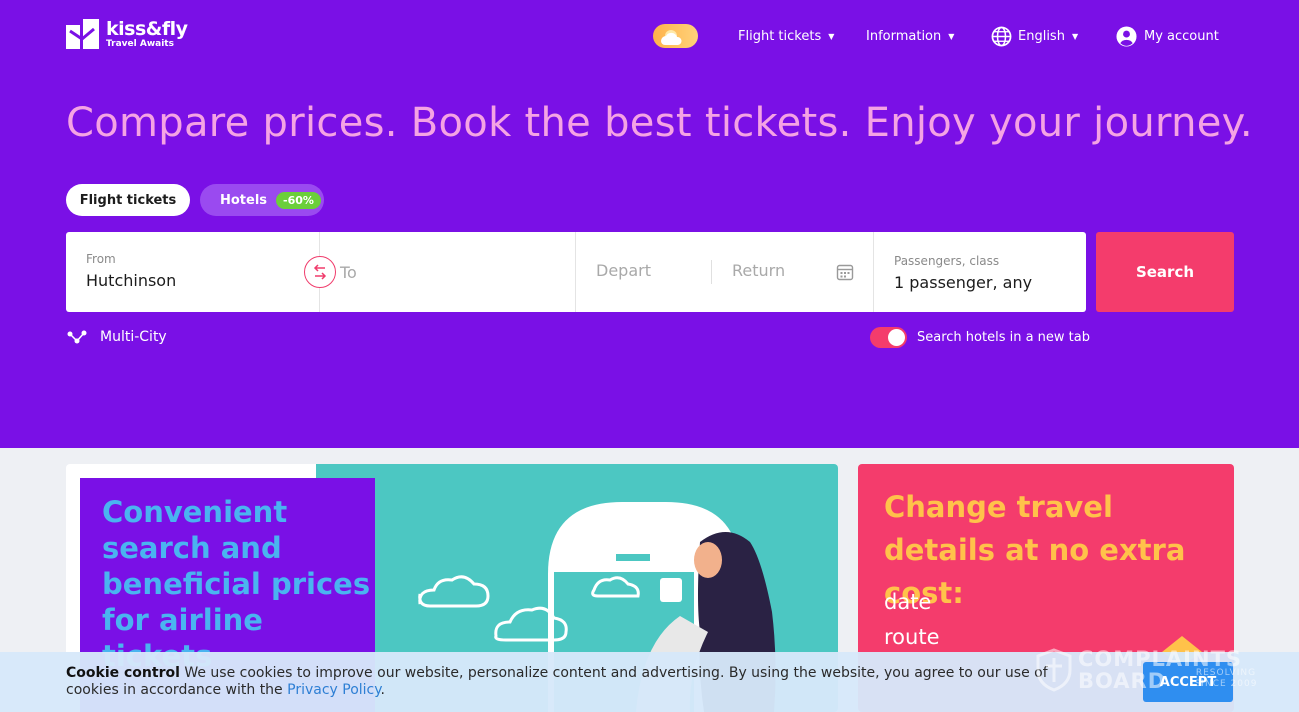  I want to click on passengers-label: Passengers, class, so click(947, 261).